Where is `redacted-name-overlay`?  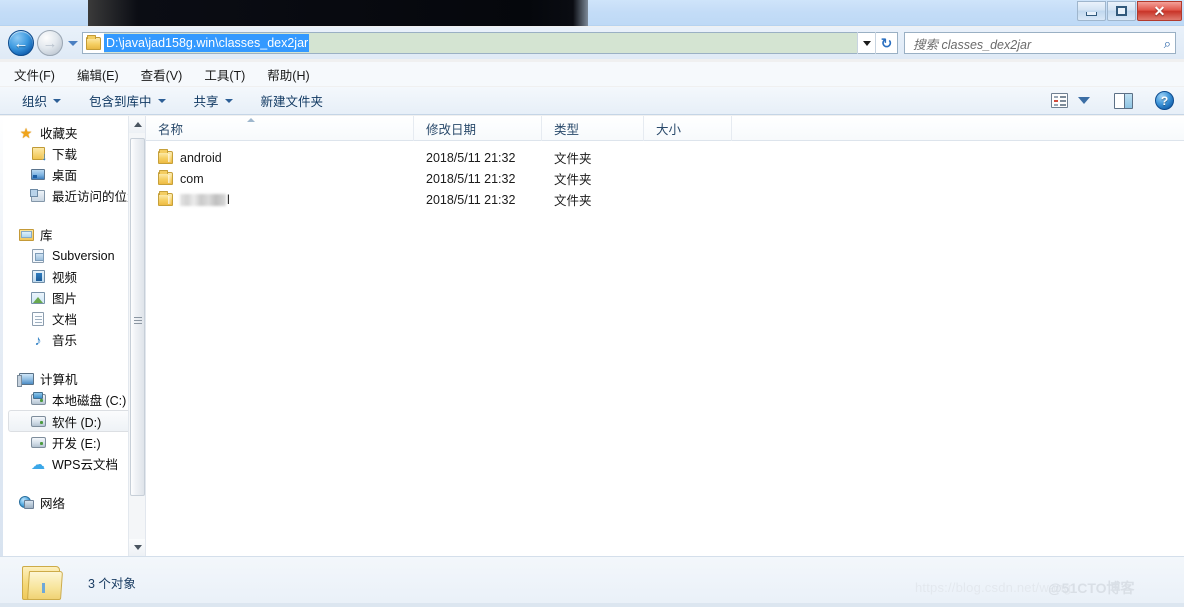
redacted-name-overlay is located at coordinates (203, 199).